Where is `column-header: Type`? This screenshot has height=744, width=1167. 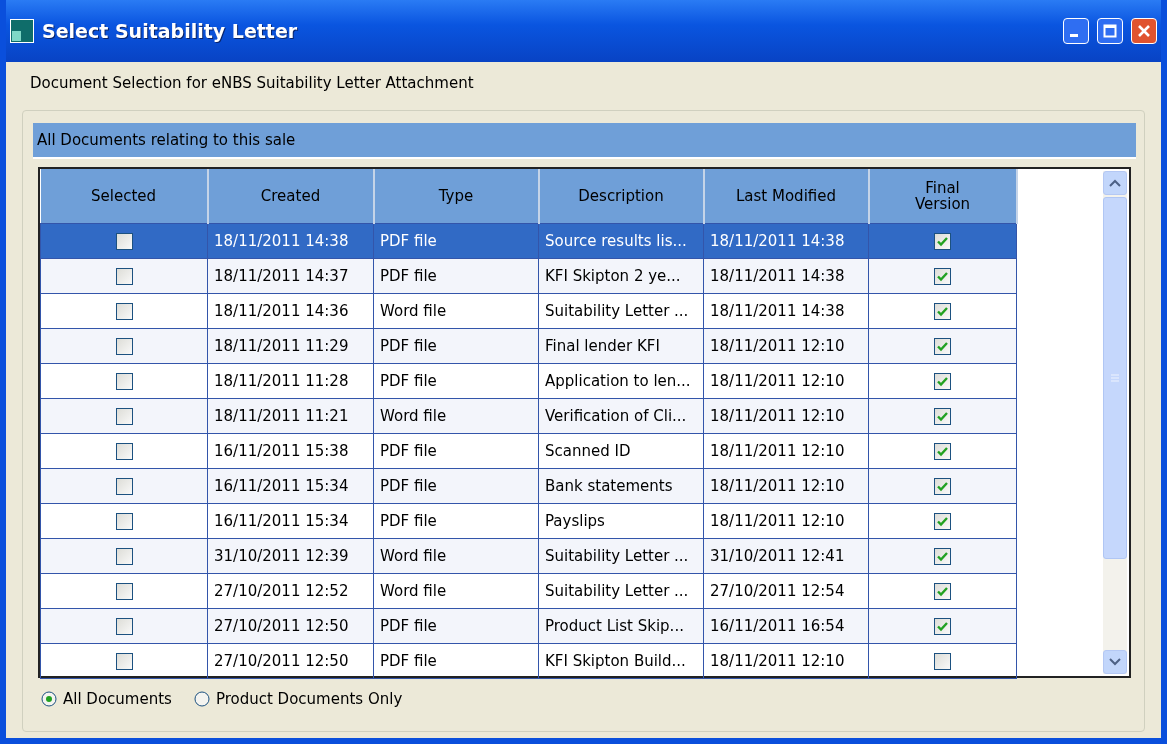 column-header: Type is located at coordinates (456, 196).